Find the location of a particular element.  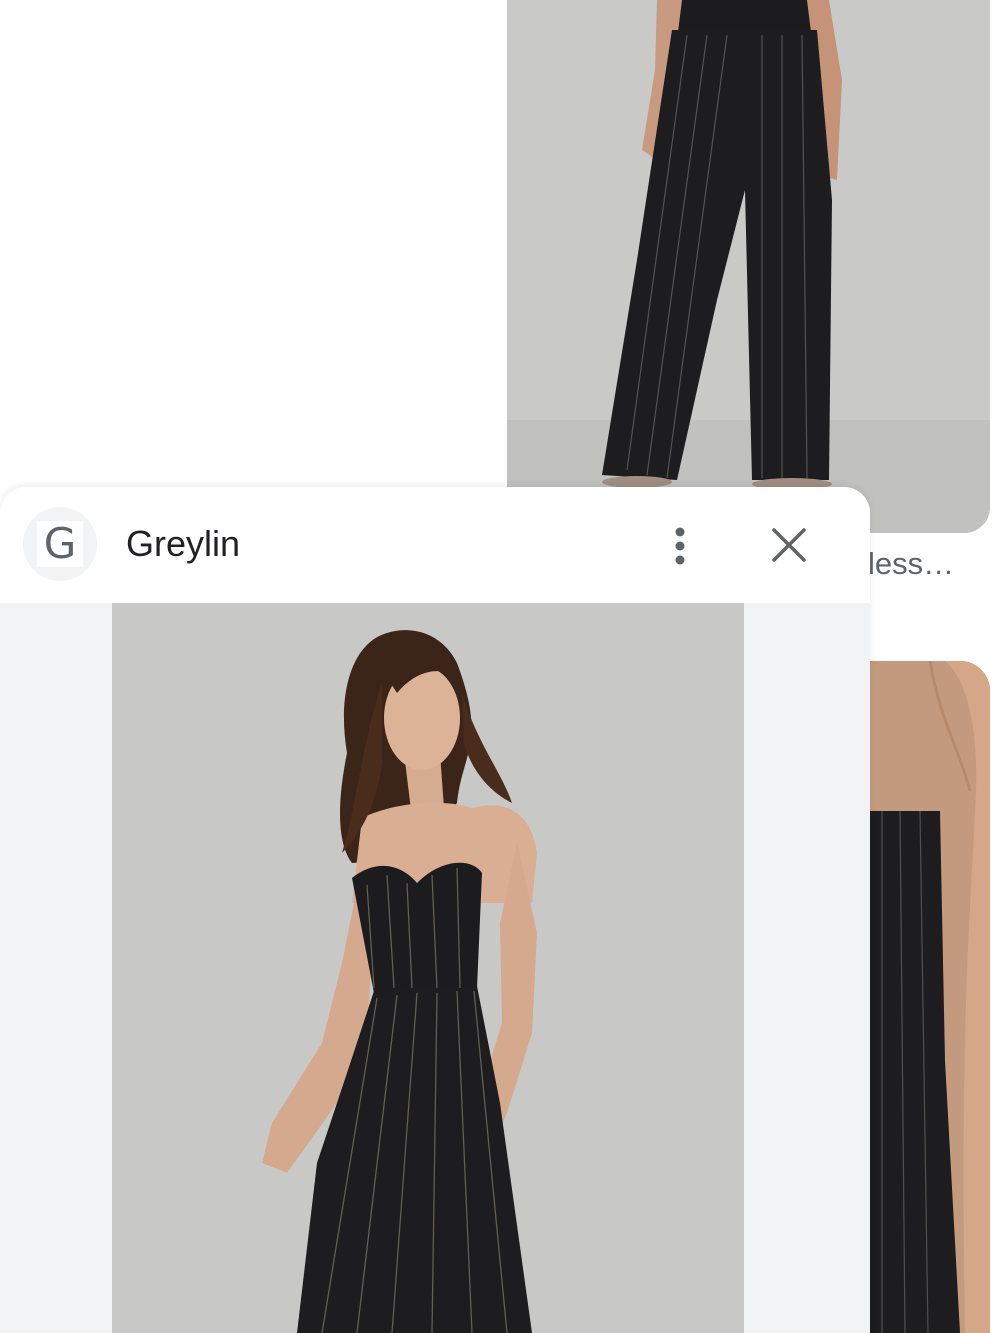

close-icon is located at coordinates (789, 545).